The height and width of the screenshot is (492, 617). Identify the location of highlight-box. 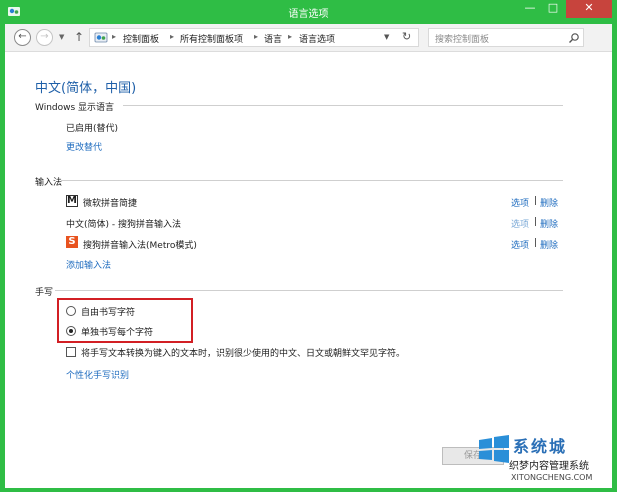
(125, 320).